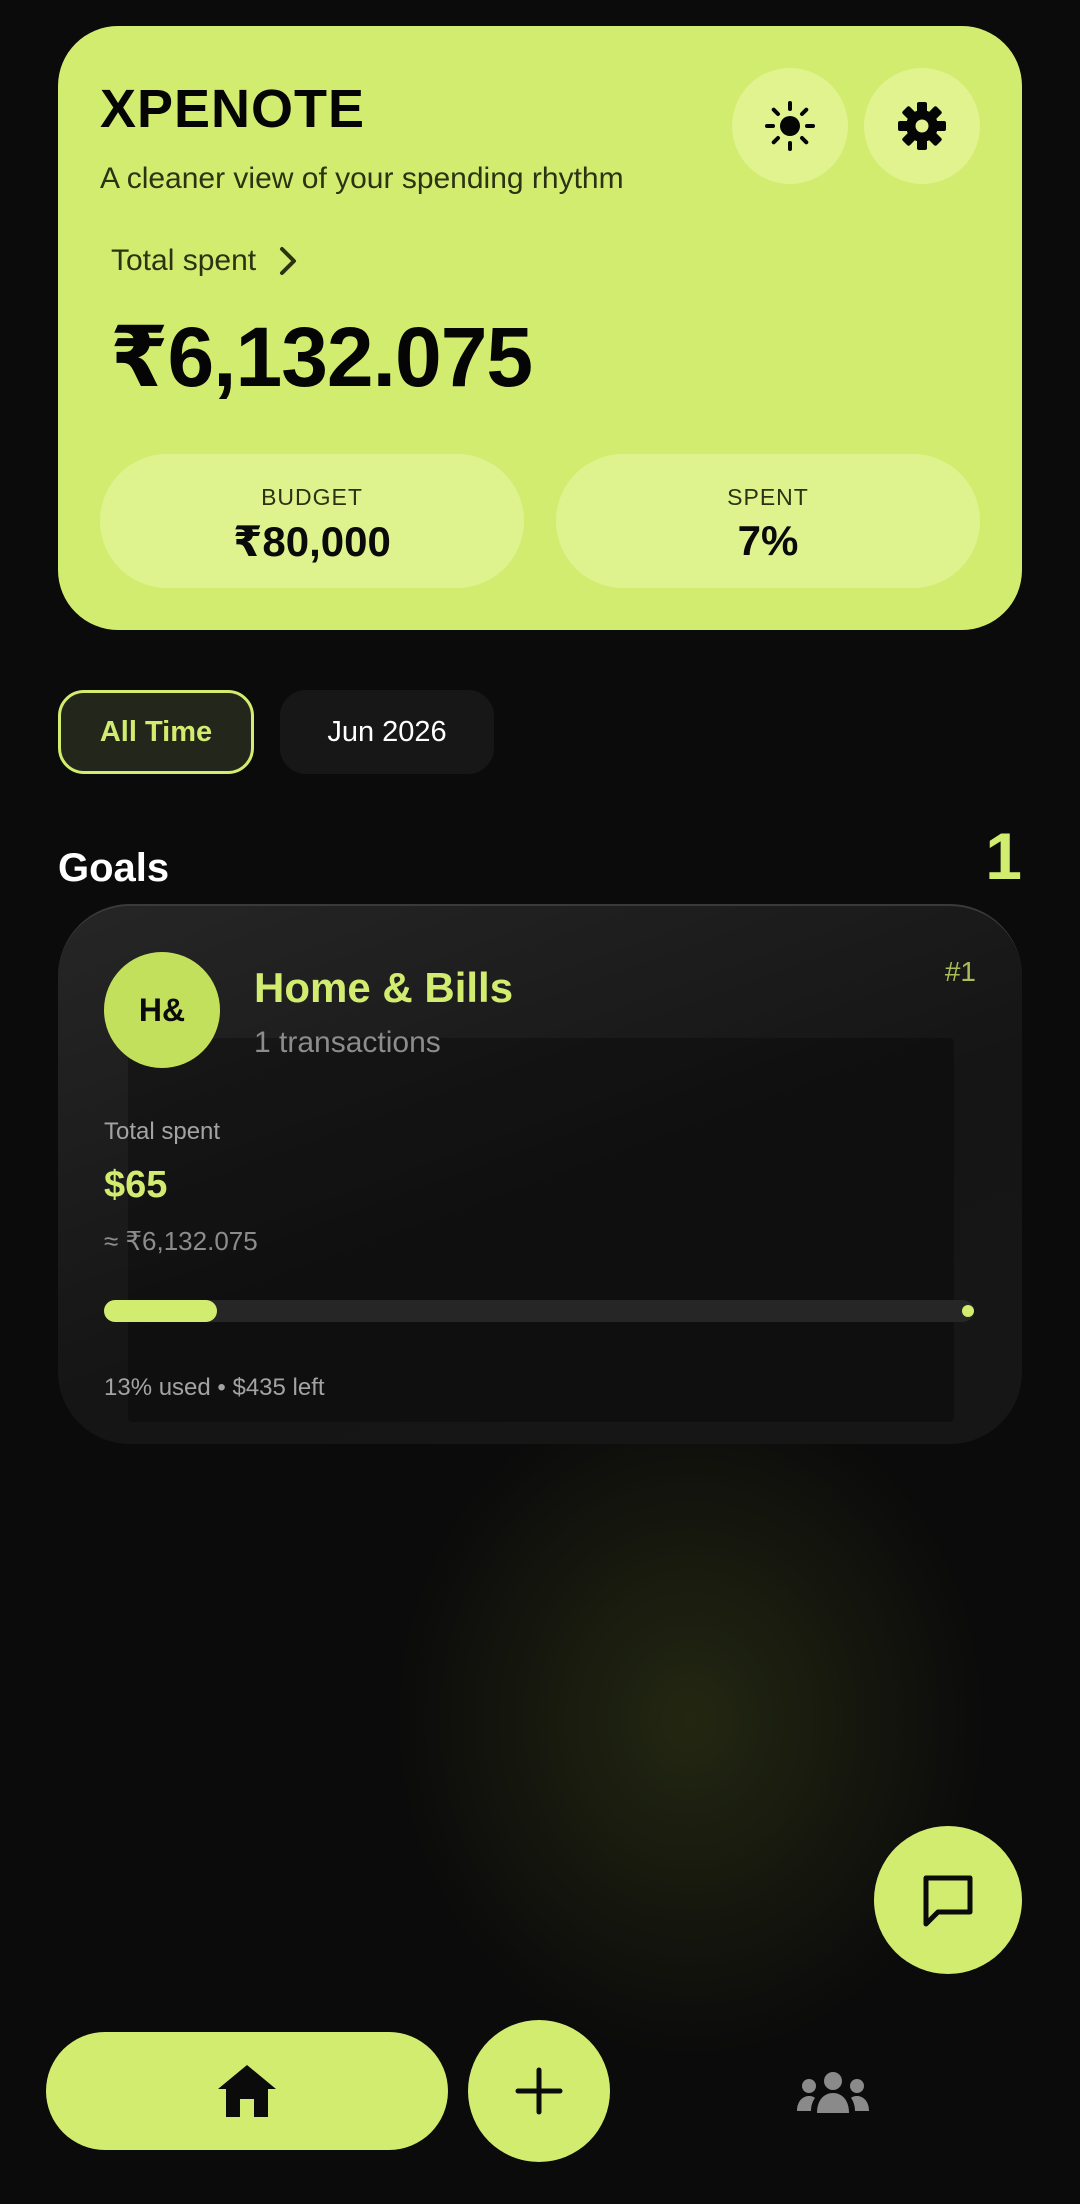  Describe the element at coordinates (162, 1131) in the screenshot. I see `goal-spent-label: Total spent` at that location.